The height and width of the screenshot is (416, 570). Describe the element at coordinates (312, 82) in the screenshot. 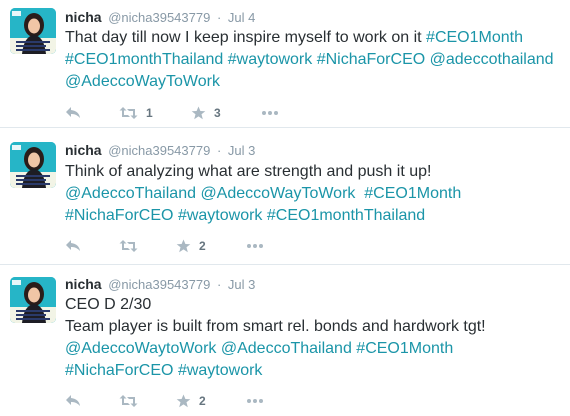

I see `tweet-text-line: @AdeccoWayToWork` at that location.